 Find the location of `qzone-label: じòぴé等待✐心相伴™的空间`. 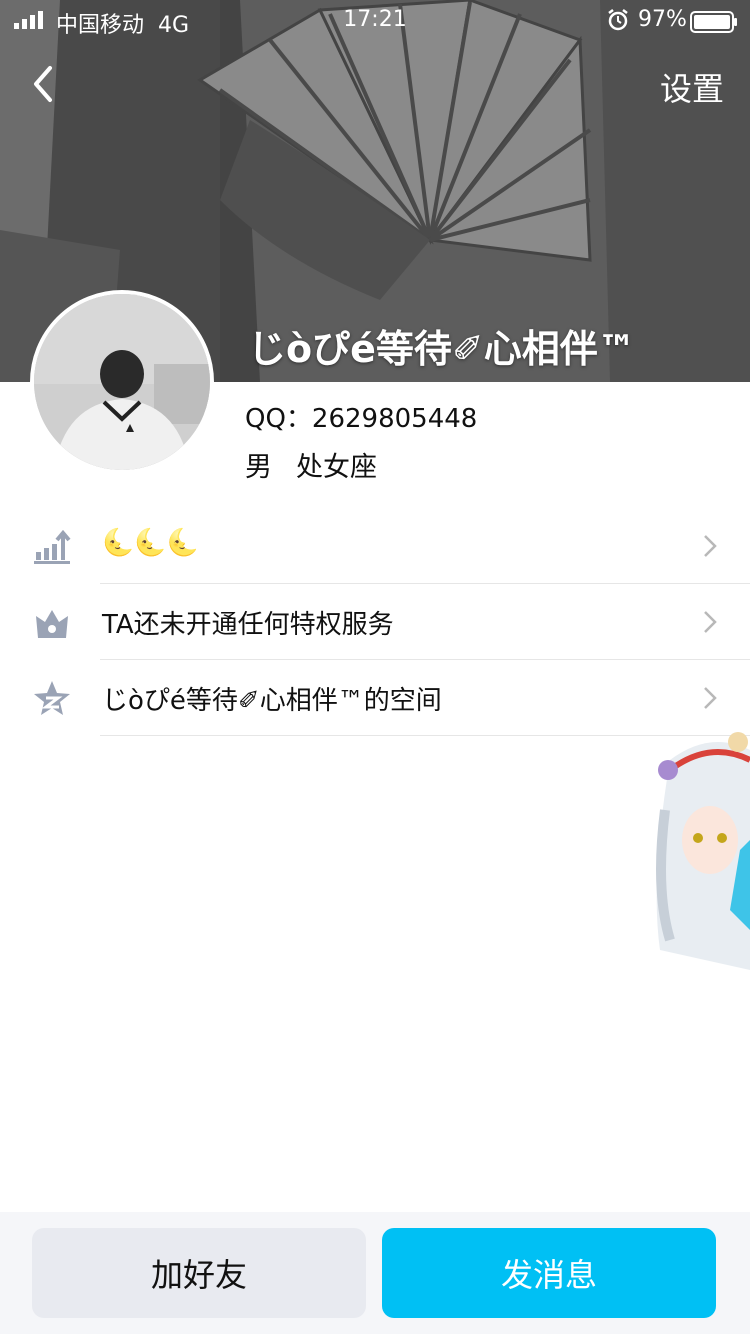

qzone-label: じòぴé等待✐心相伴™的空间 is located at coordinates (272, 701).